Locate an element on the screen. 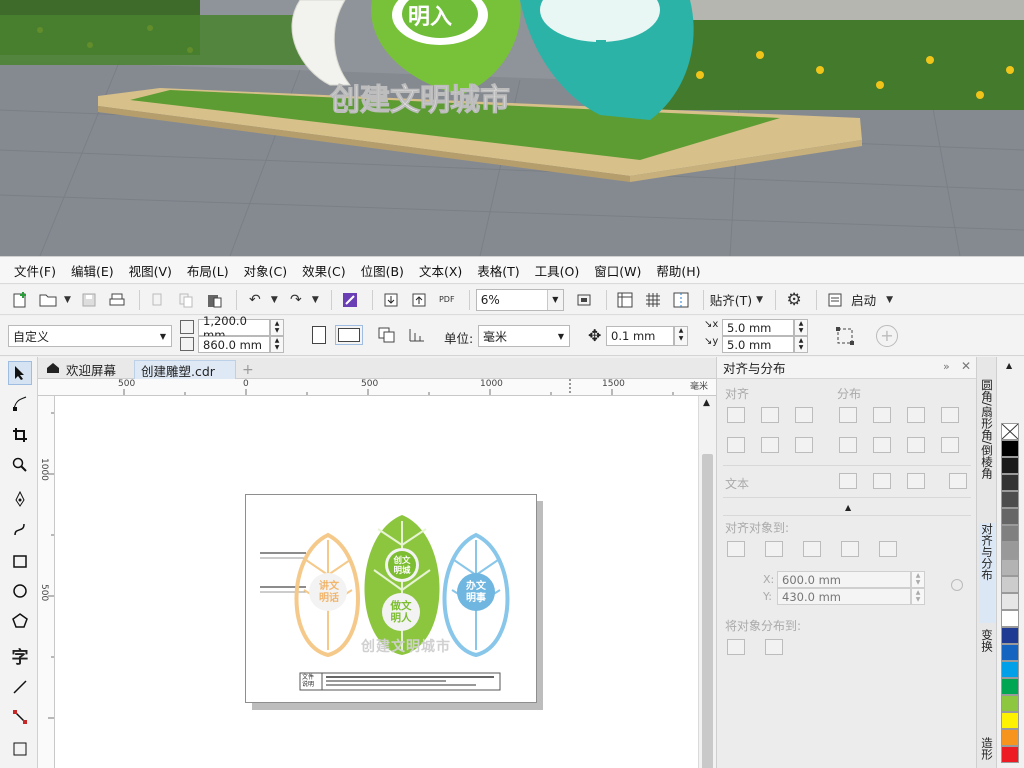 Image resolution: width=1024 pixels, height=768 pixels. menu-file: 文件(F) is located at coordinates (40, 270).